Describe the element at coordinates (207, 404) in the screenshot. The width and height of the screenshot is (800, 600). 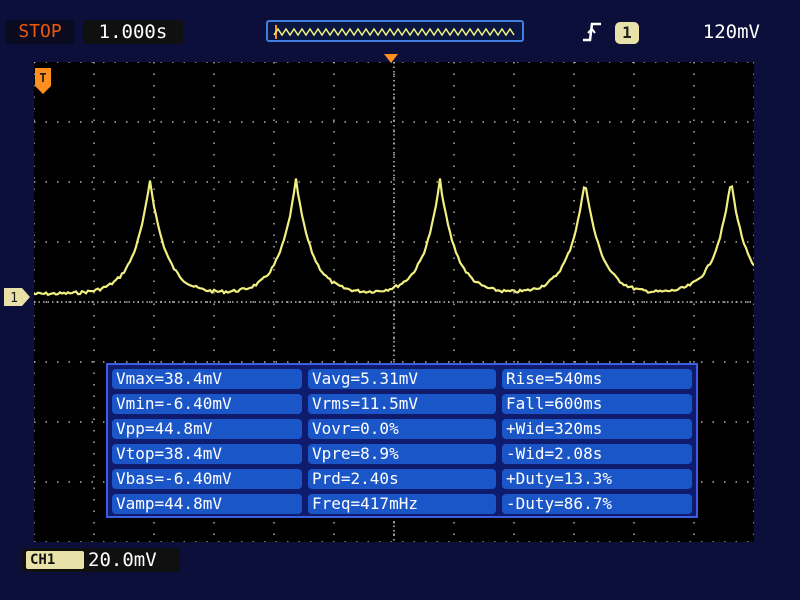
I see `measurement-value: Vmin=-6.40mV` at that location.